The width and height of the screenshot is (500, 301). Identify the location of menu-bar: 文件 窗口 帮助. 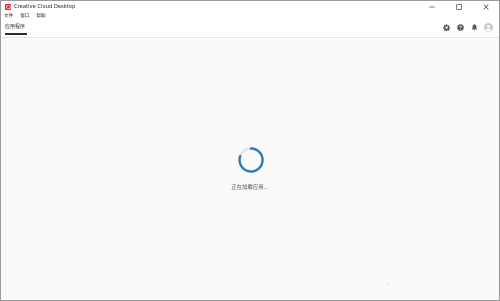
(250, 16).